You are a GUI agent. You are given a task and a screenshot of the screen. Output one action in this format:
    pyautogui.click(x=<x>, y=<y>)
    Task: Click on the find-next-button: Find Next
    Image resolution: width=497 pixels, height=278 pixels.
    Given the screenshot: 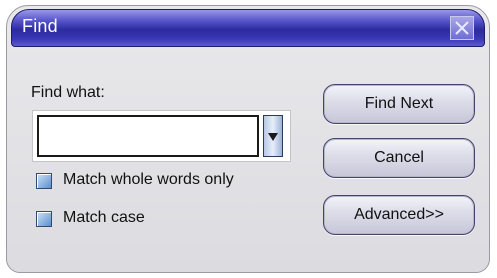 What is the action you would take?
    pyautogui.click(x=399, y=104)
    